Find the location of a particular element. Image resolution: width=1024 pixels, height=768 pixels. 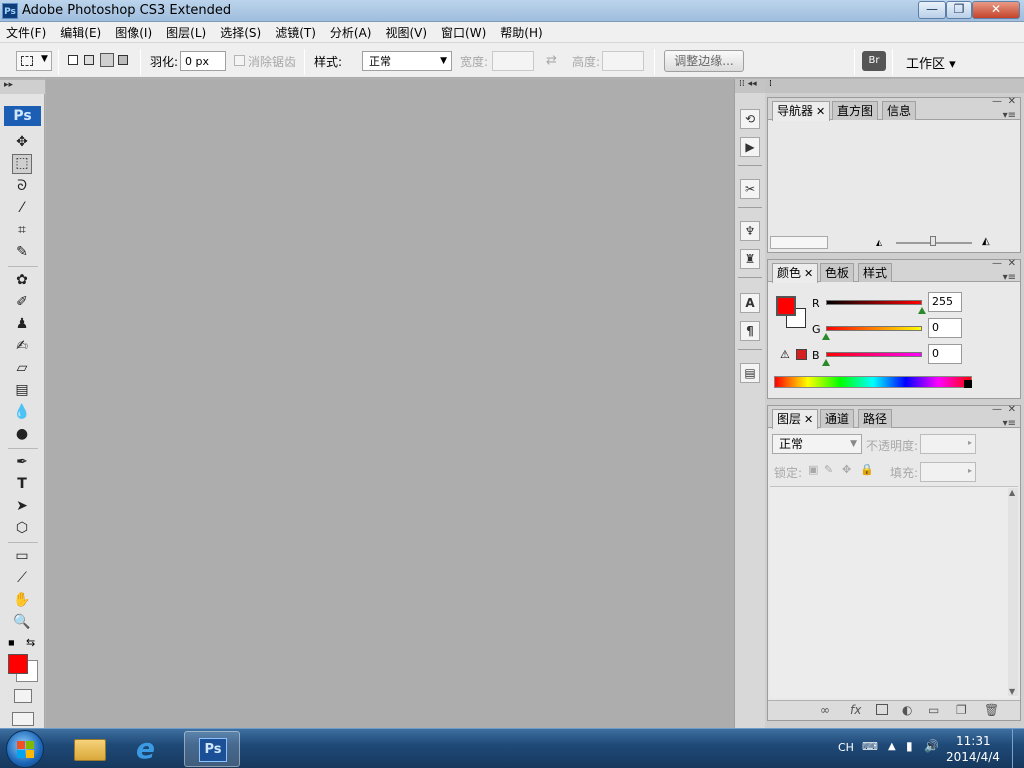

tab-navigator: 导航器 ✕ is located at coordinates (801, 111).